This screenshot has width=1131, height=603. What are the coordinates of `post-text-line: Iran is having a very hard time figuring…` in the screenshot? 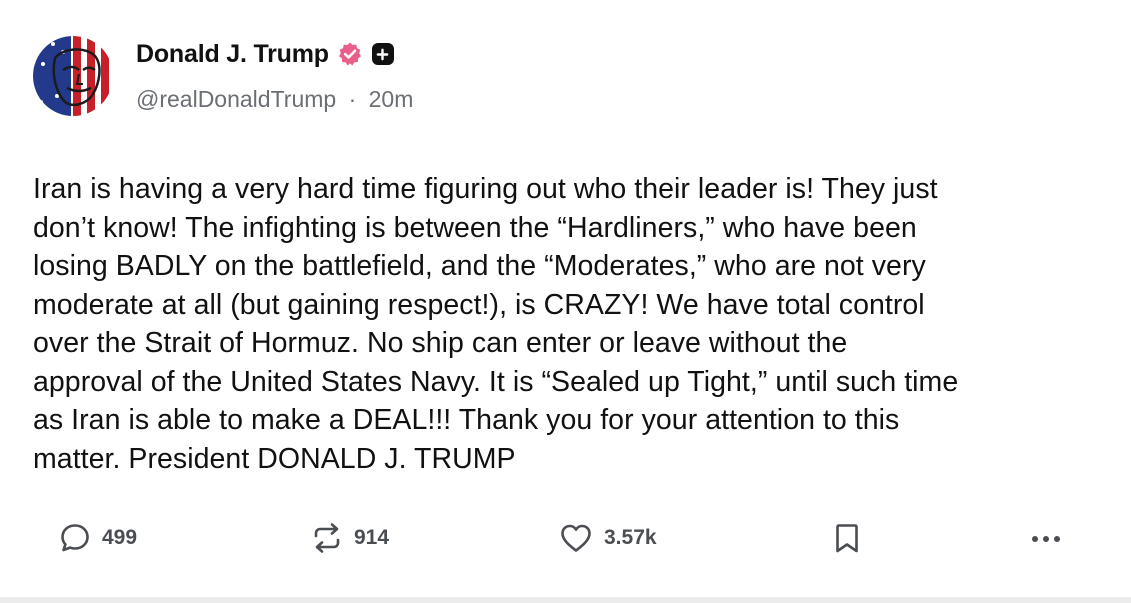 It's located at (485, 189).